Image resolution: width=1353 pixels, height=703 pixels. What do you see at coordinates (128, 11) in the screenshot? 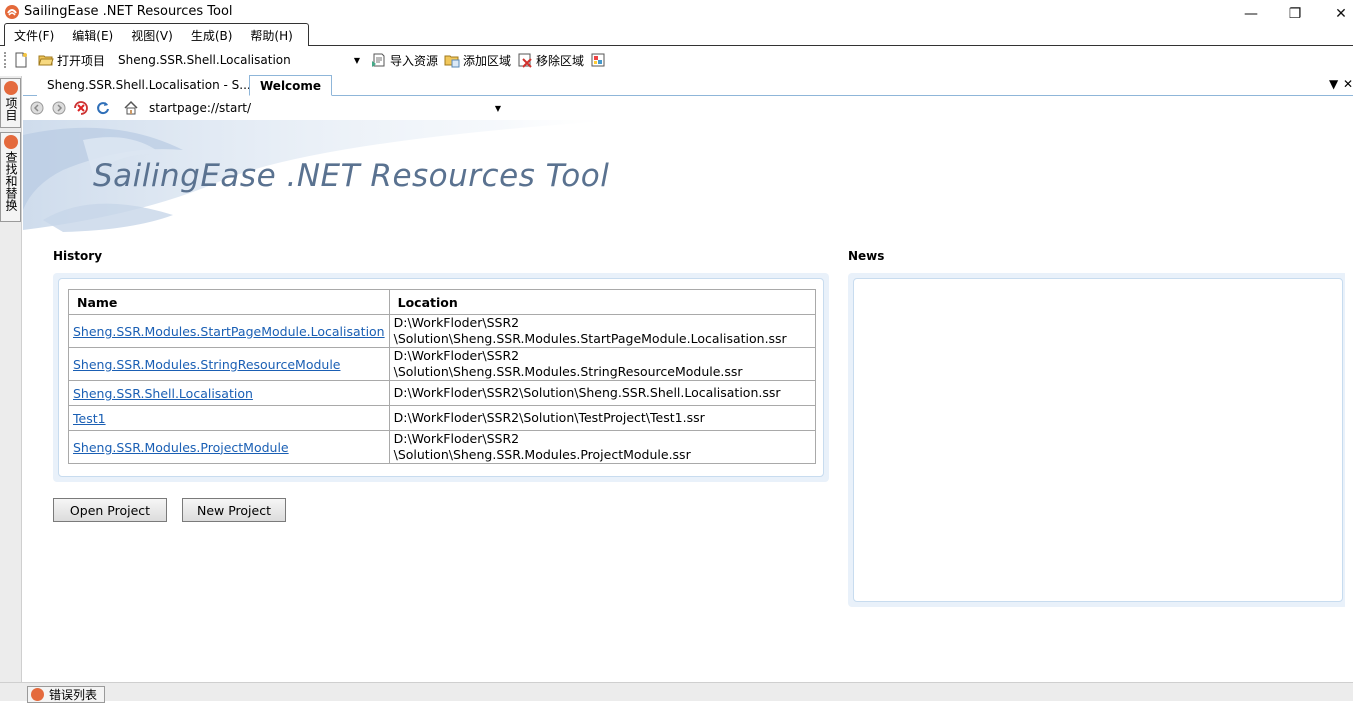
I see `window-title: SailingEase .NET Resources Tool` at bounding box center [128, 11].